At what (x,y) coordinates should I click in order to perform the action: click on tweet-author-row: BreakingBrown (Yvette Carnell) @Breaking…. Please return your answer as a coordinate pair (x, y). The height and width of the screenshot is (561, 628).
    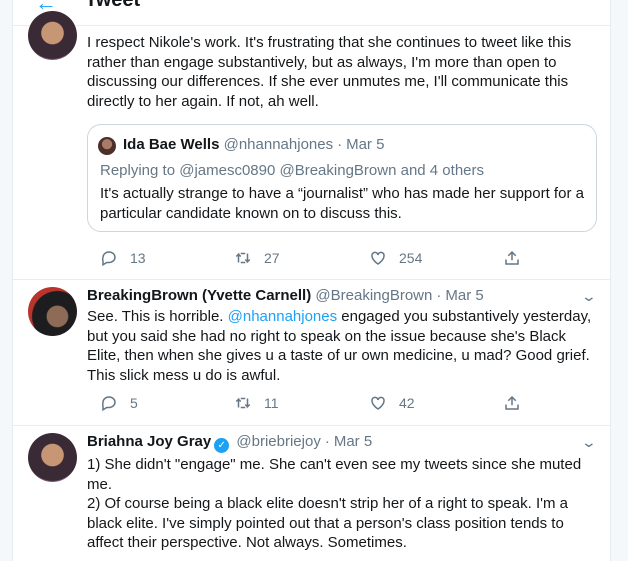
    Looking at the image, I should click on (285, 296).